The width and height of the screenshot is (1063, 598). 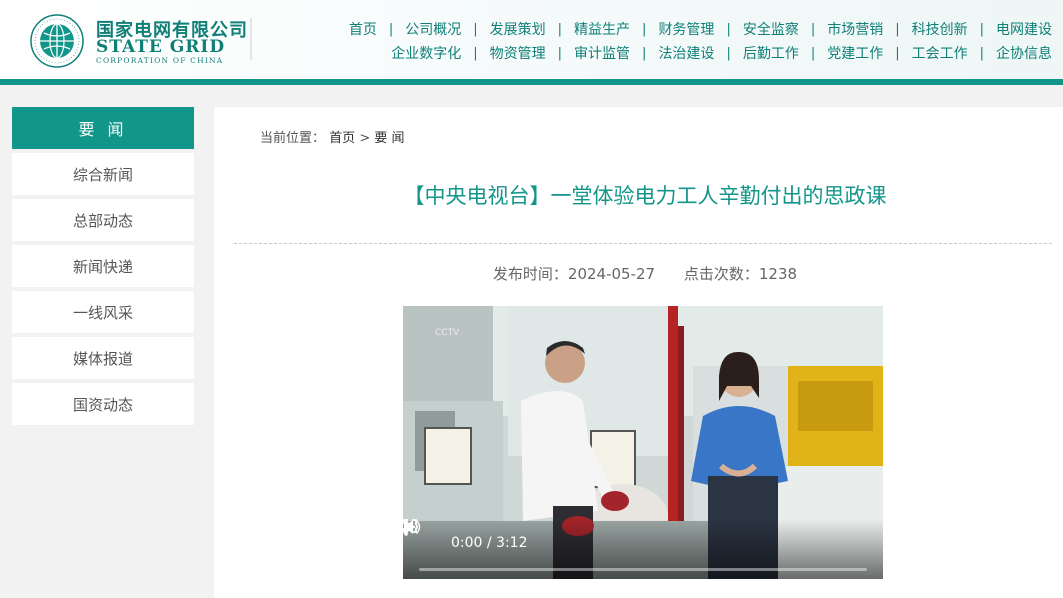 I want to click on video-time: 0:00 / 3:12, so click(x=489, y=543).